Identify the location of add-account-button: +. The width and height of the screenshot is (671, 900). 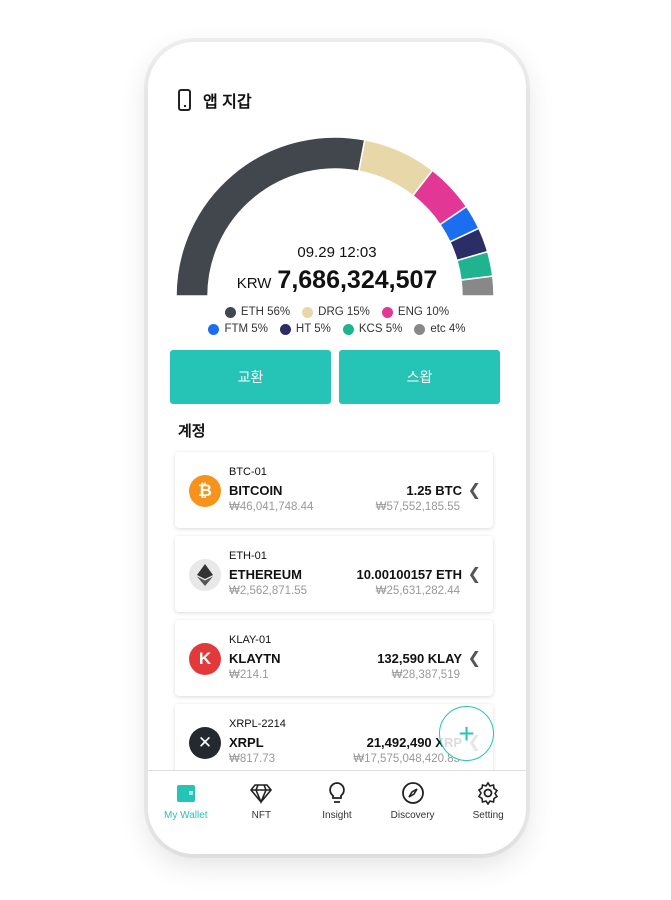
(466, 733).